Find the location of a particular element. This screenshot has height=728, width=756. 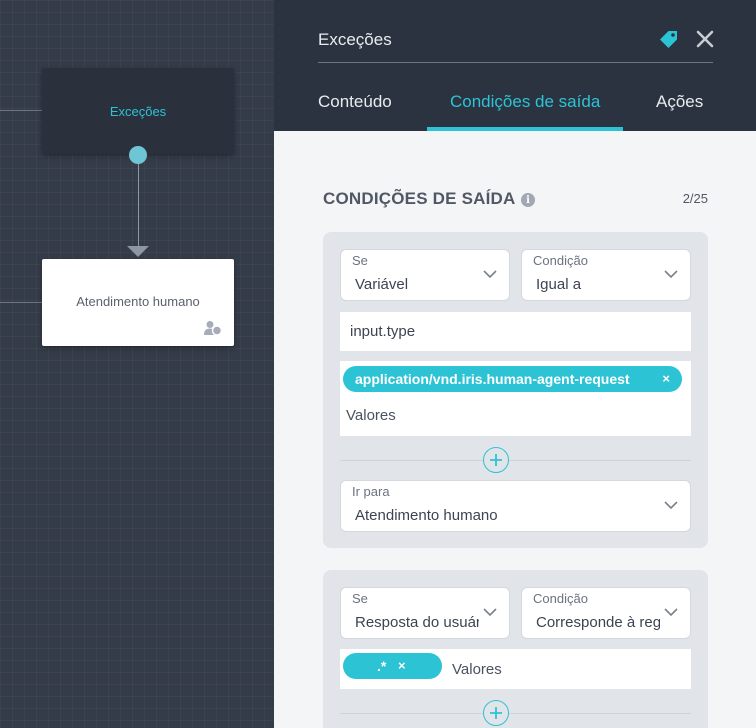

goto-select-label: Ir para is located at coordinates (371, 491).